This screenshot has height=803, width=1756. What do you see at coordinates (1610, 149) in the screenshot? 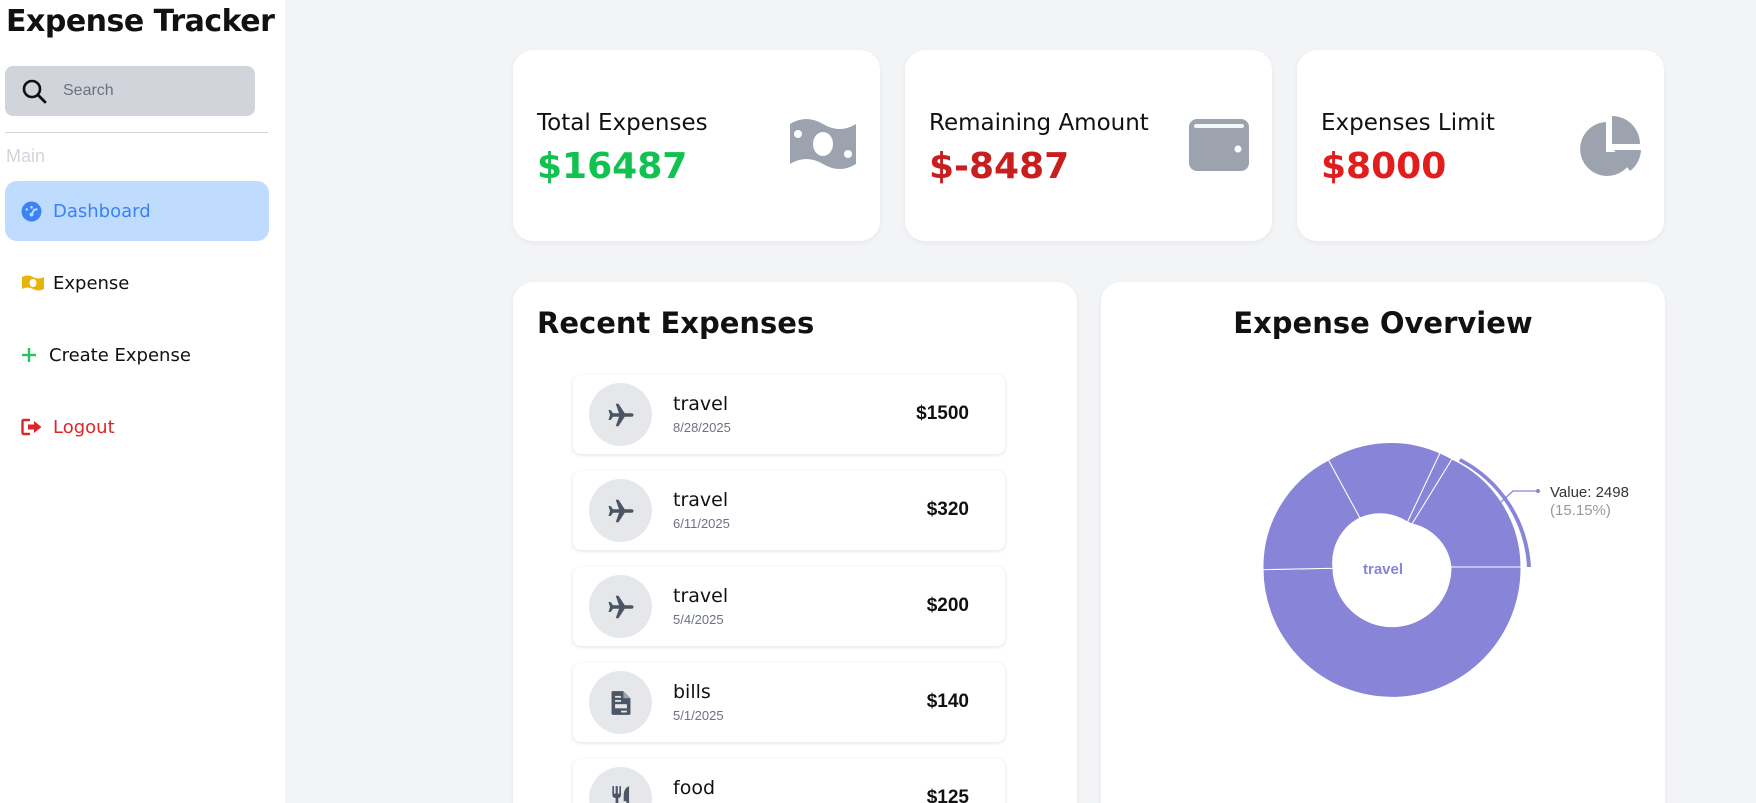
I see `pie-chart-icon` at bounding box center [1610, 149].